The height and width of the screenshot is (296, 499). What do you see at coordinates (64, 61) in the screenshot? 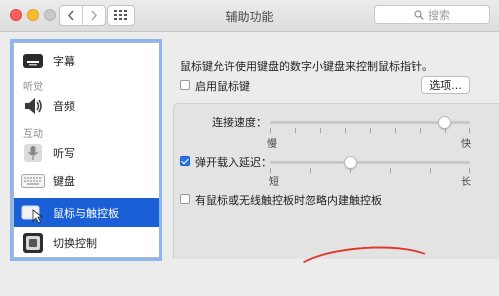
I see `sidebar-item-label: 字幕` at bounding box center [64, 61].